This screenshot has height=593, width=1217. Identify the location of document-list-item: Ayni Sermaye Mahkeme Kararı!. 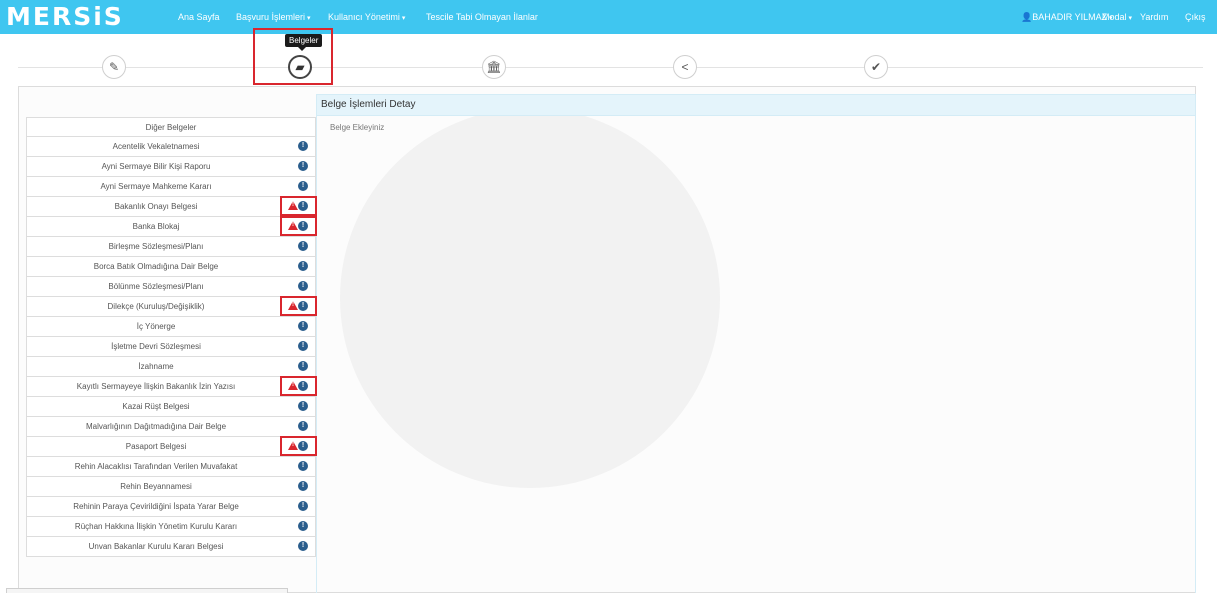
(171, 187).